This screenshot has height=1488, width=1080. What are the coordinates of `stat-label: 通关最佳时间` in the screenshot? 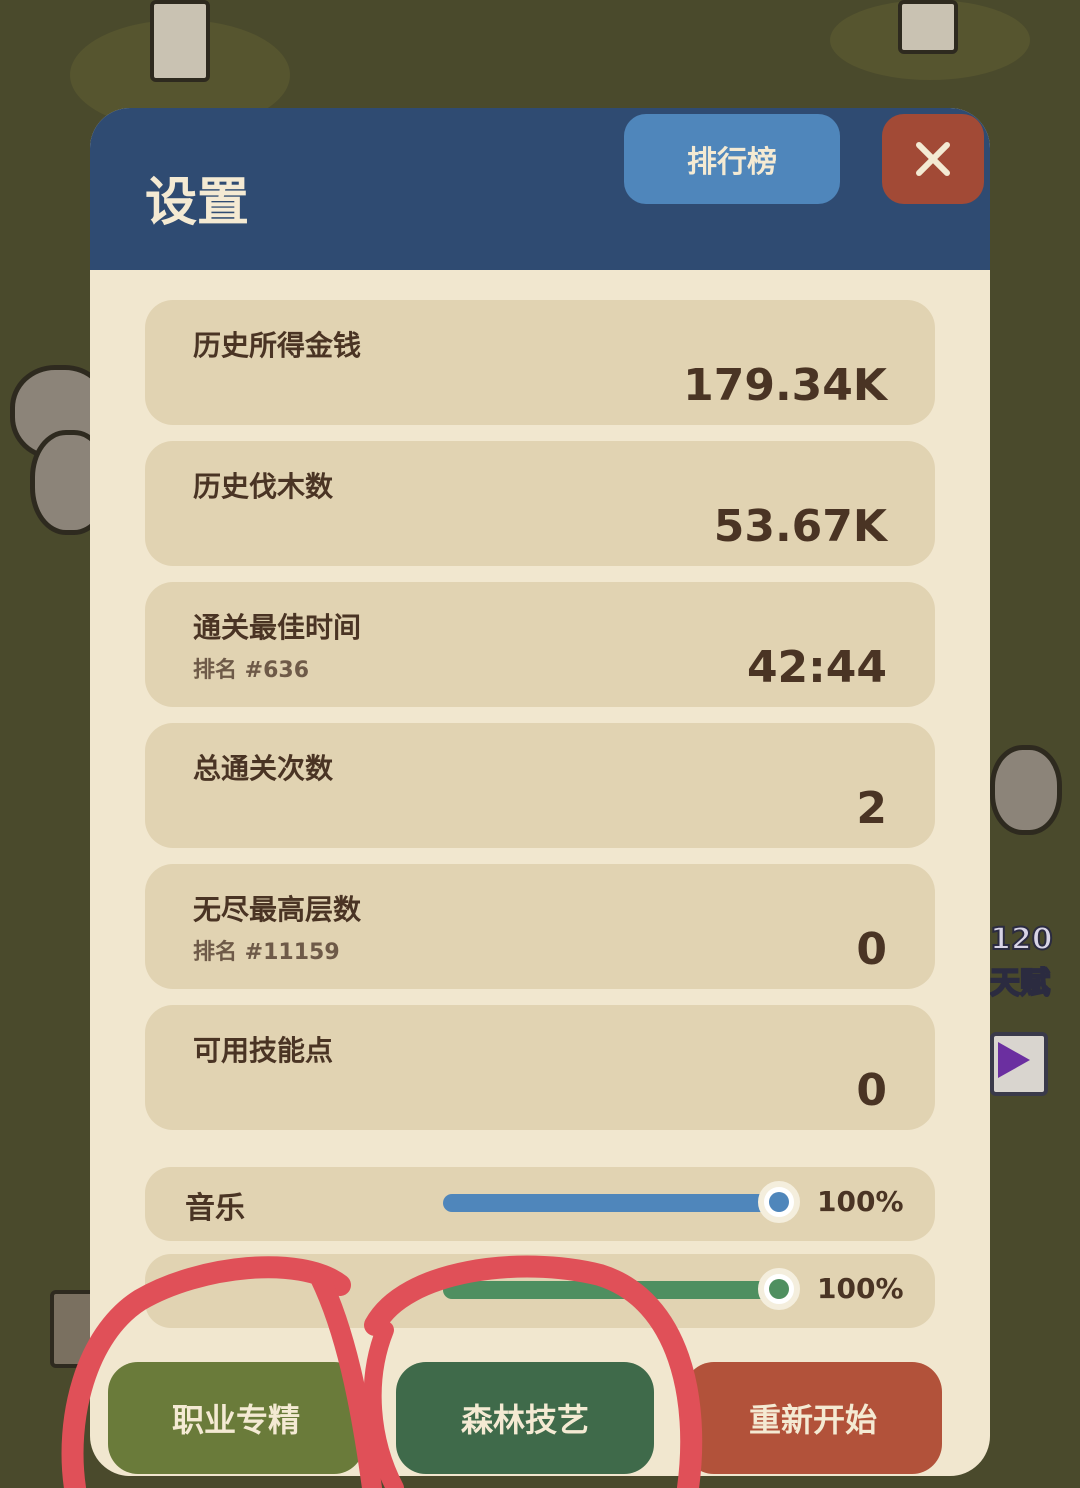 It's located at (277, 627).